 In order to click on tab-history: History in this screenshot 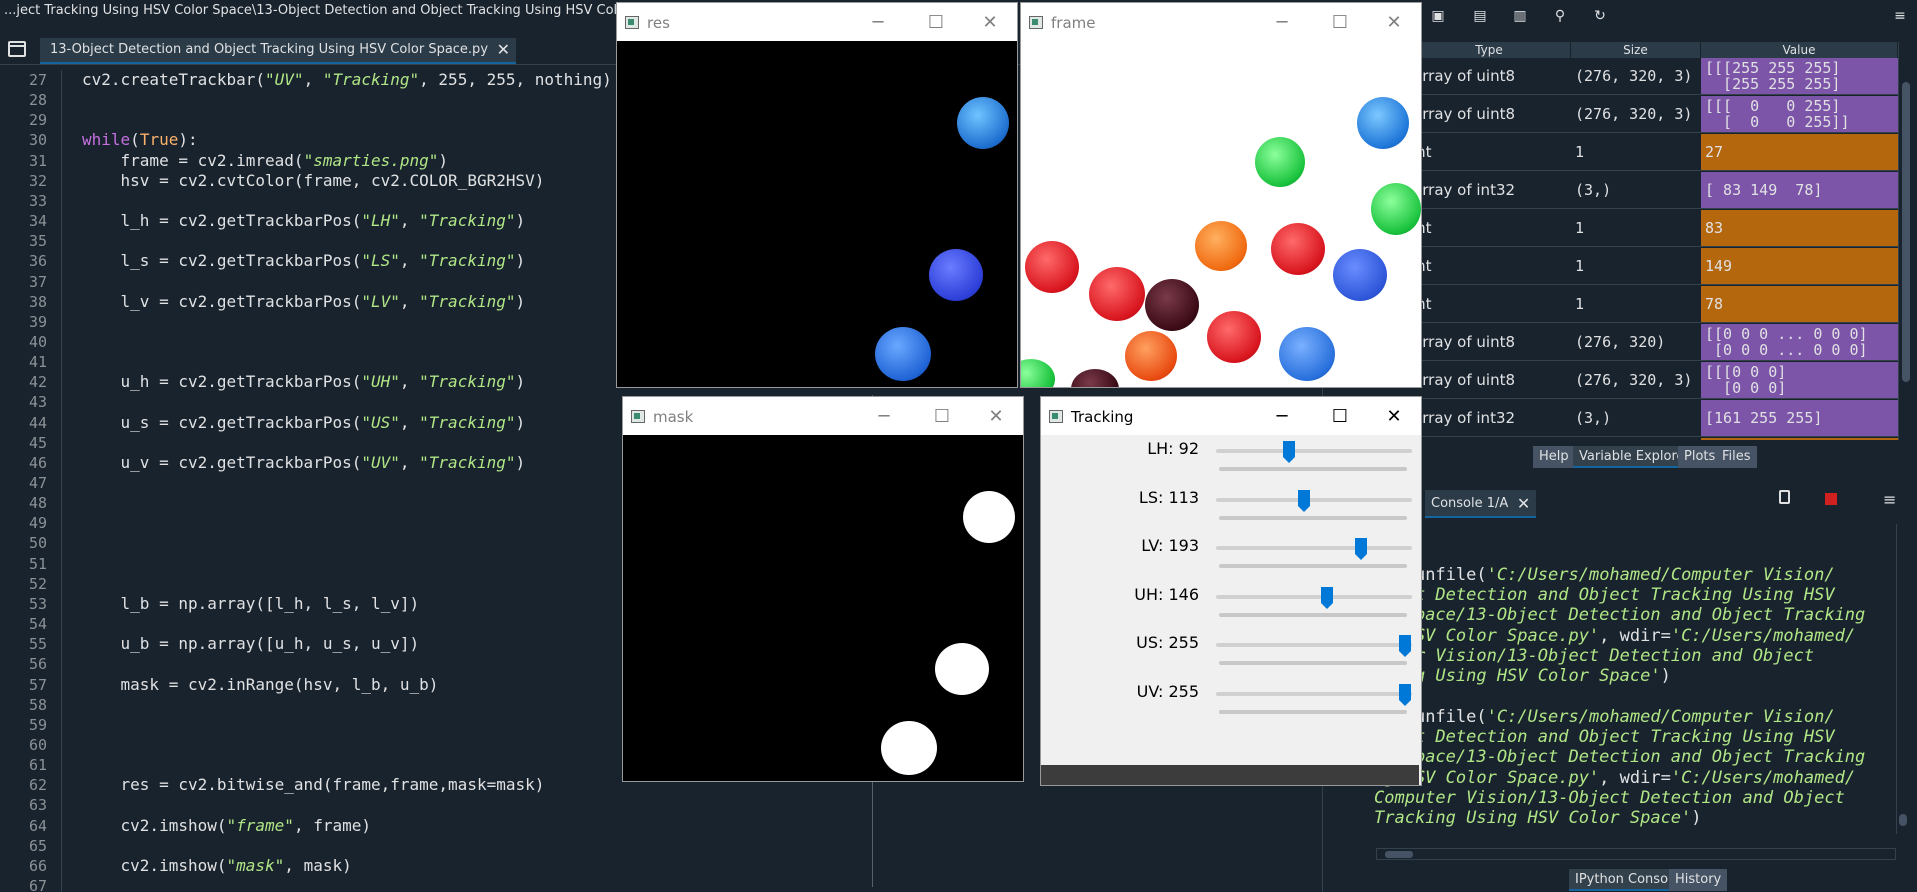, I will do `click(1699, 880)`.